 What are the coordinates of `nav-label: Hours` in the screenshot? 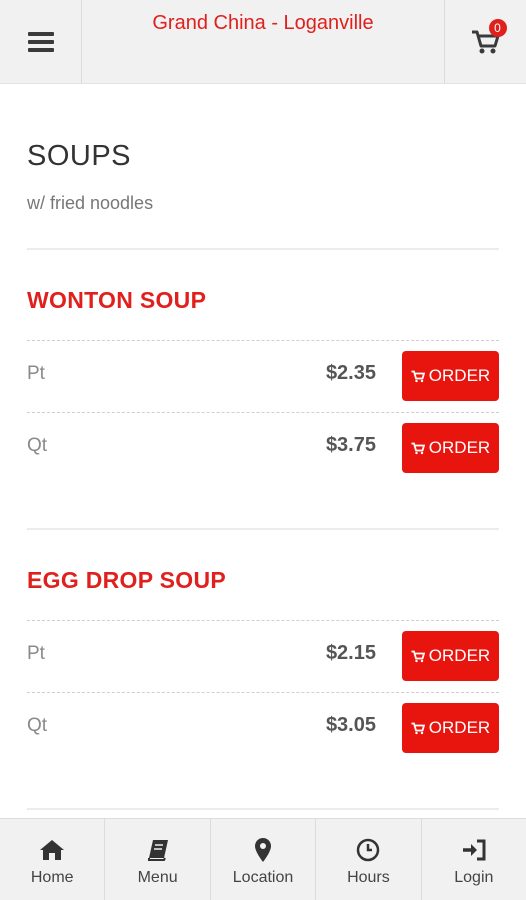 It's located at (368, 877).